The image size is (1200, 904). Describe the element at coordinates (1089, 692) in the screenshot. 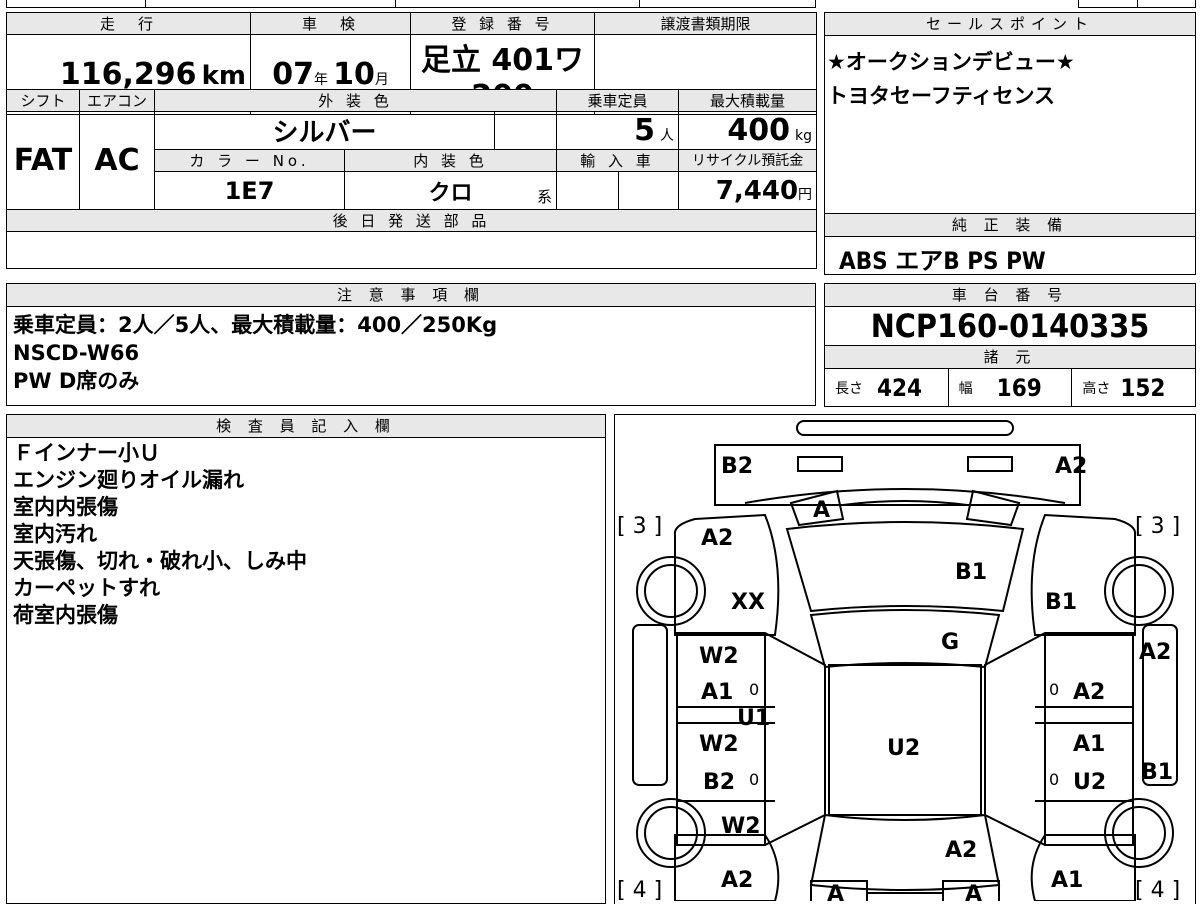

I see `label-right-front-door: A2` at that location.